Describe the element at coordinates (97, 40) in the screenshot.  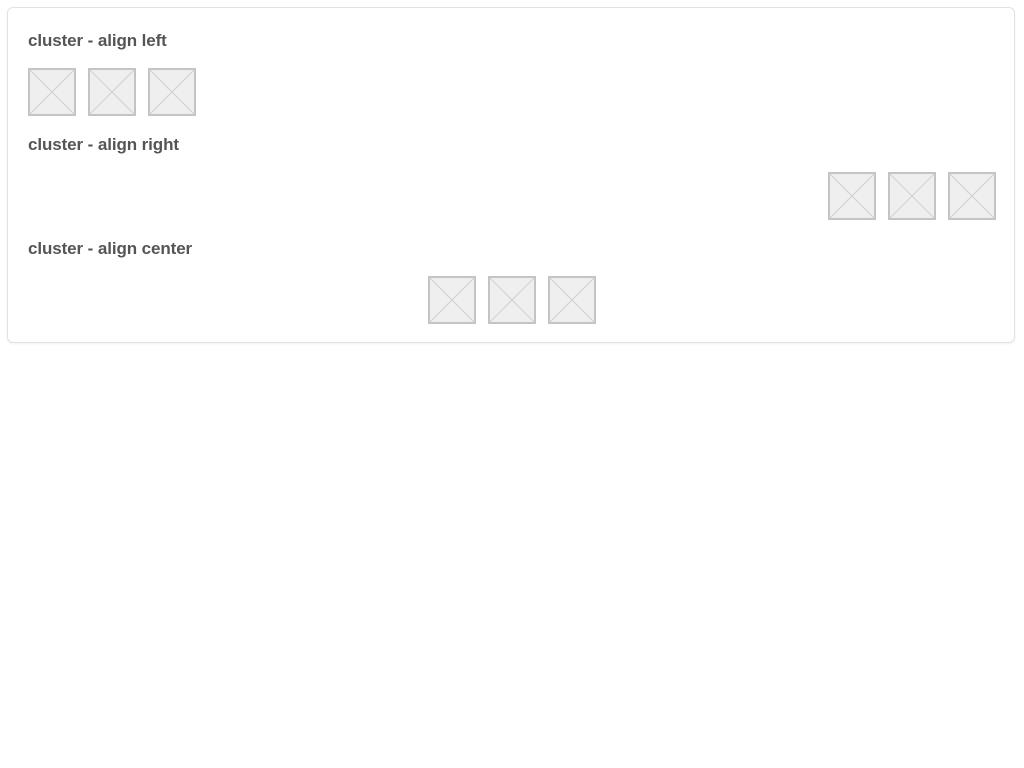
I see `section-title-align-left: cluster - align left` at that location.